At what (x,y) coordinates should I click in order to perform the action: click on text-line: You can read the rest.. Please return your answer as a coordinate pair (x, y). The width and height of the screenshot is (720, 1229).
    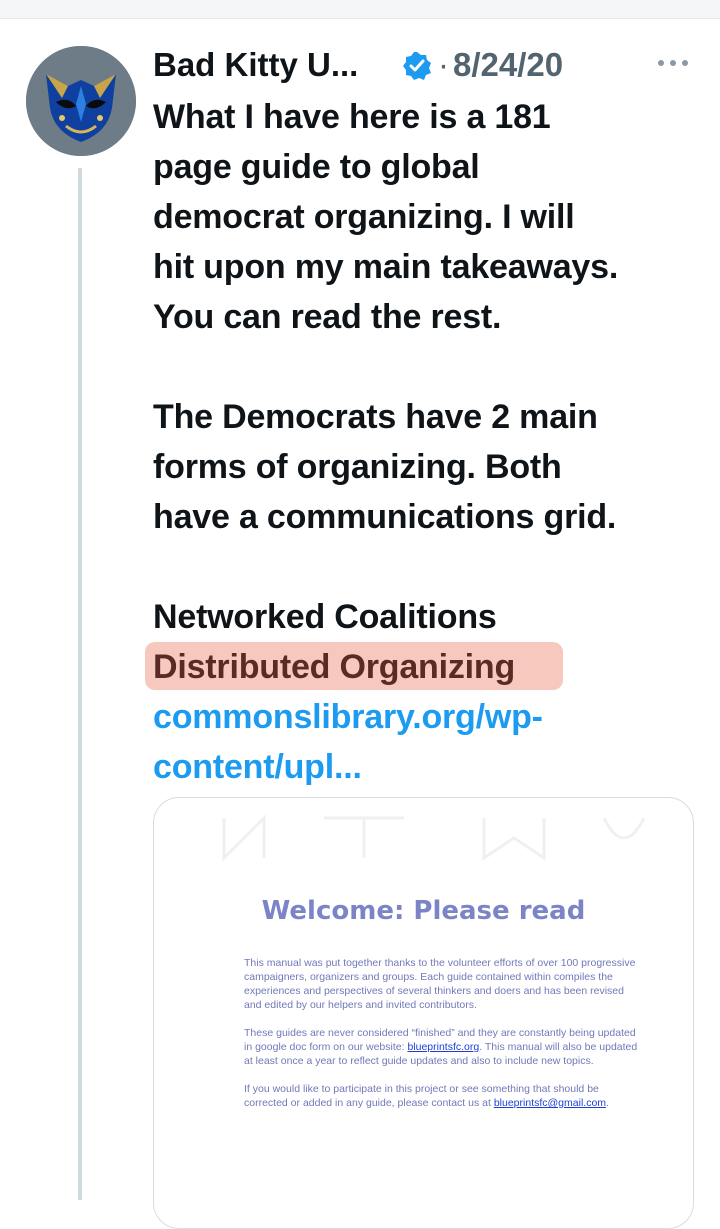
    Looking at the image, I should click on (327, 317).